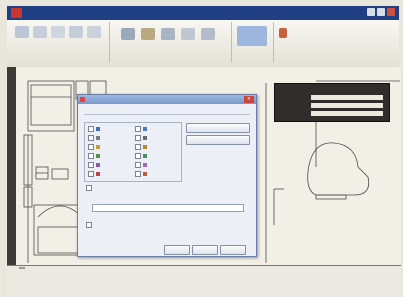 The image size is (403, 297). Describe the element at coordinates (371, 12) in the screenshot. I see `minimize-icon` at that location.